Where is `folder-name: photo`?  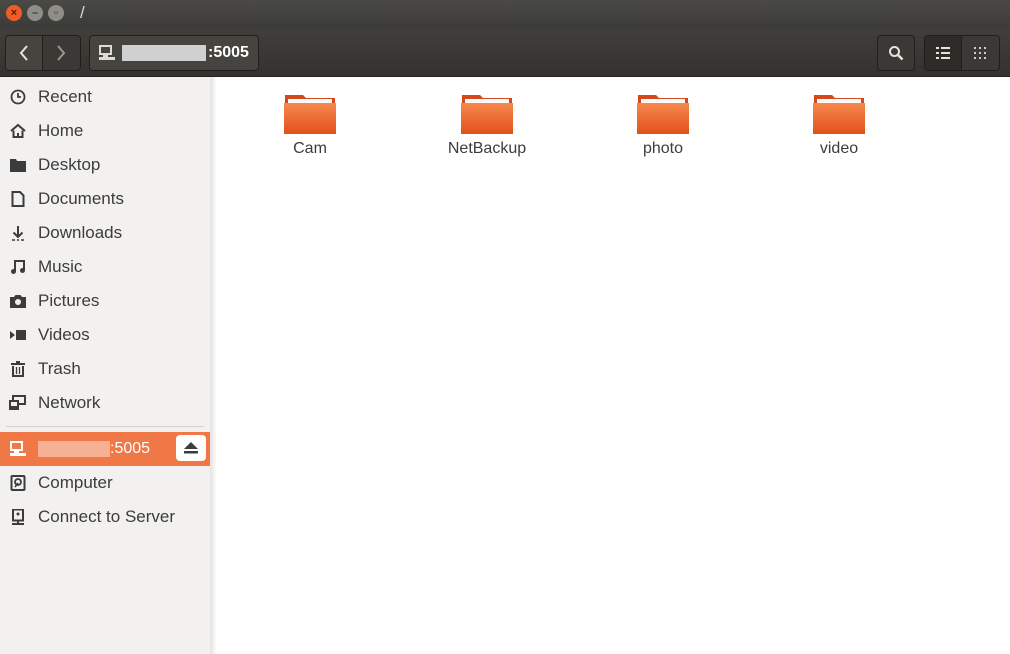 folder-name: photo is located at coordinates (663, 148).